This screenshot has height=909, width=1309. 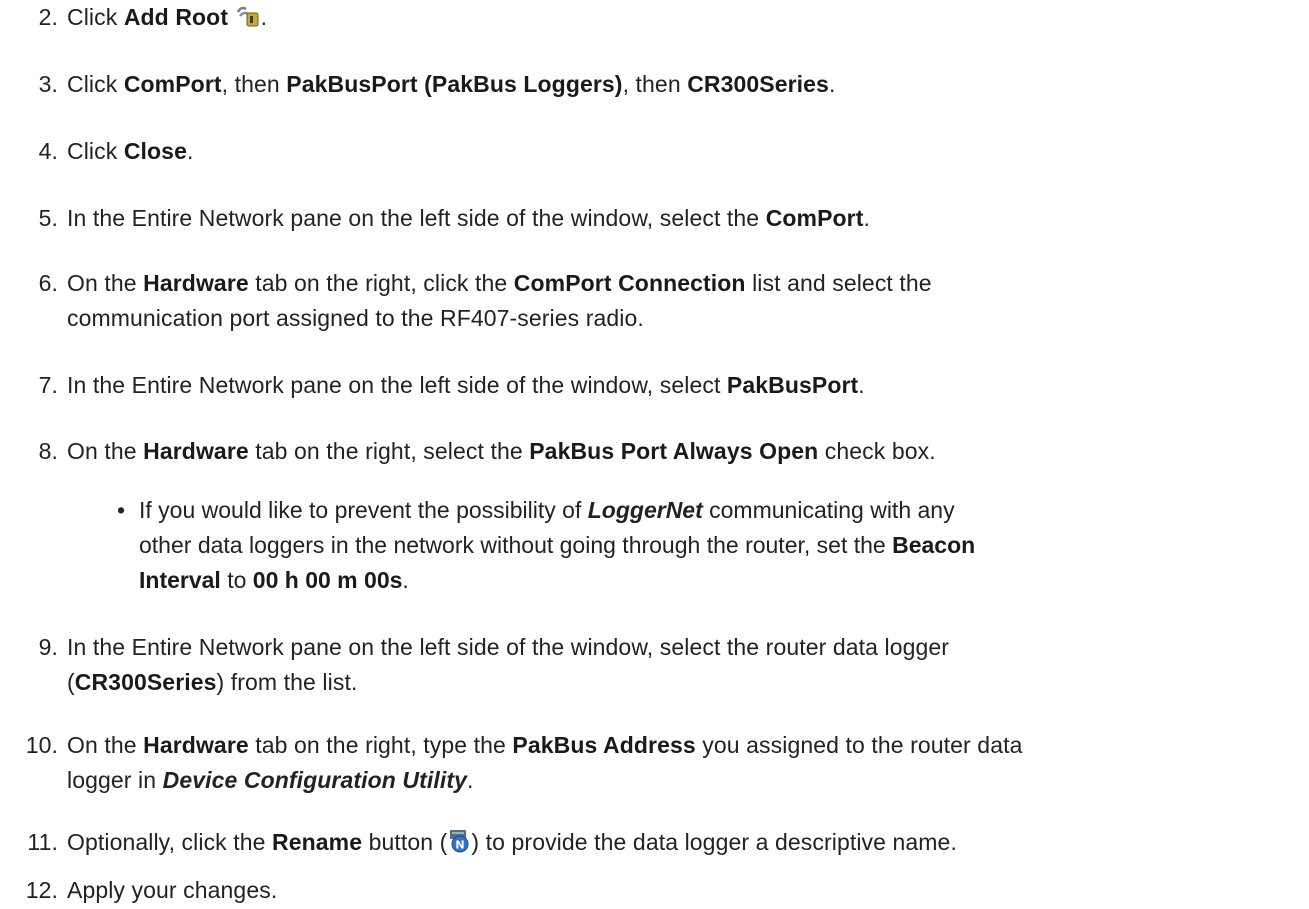 I want to click on step-number: 11., so click(x=42, y=842).